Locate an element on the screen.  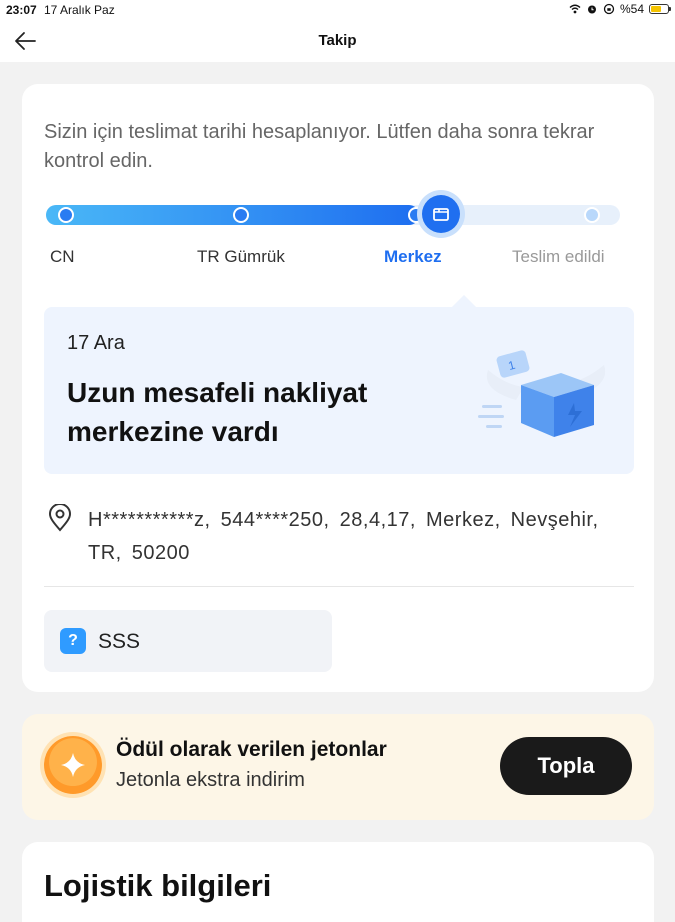
stage-label-cn: CN is located at coordinates (62, 256).